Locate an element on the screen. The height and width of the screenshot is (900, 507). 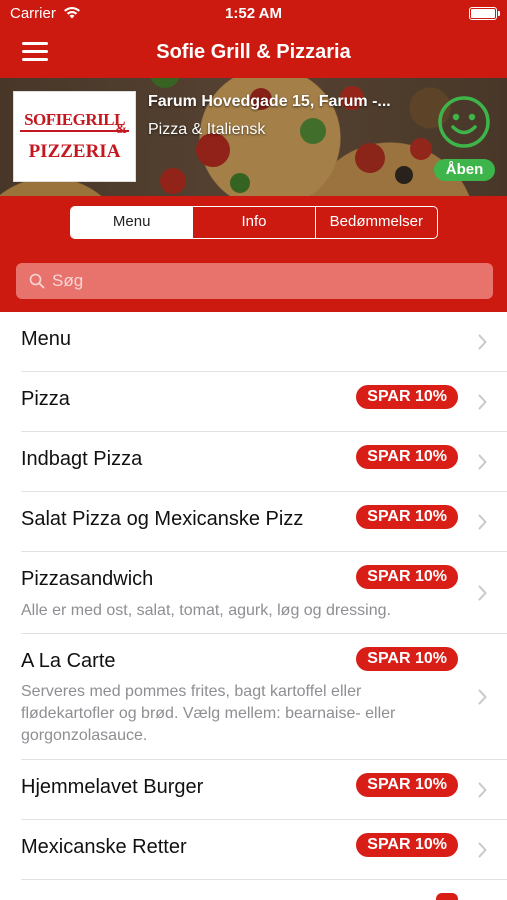
page-title: Sofie Grill & Pizzaria is located at coordinates (253, 52).